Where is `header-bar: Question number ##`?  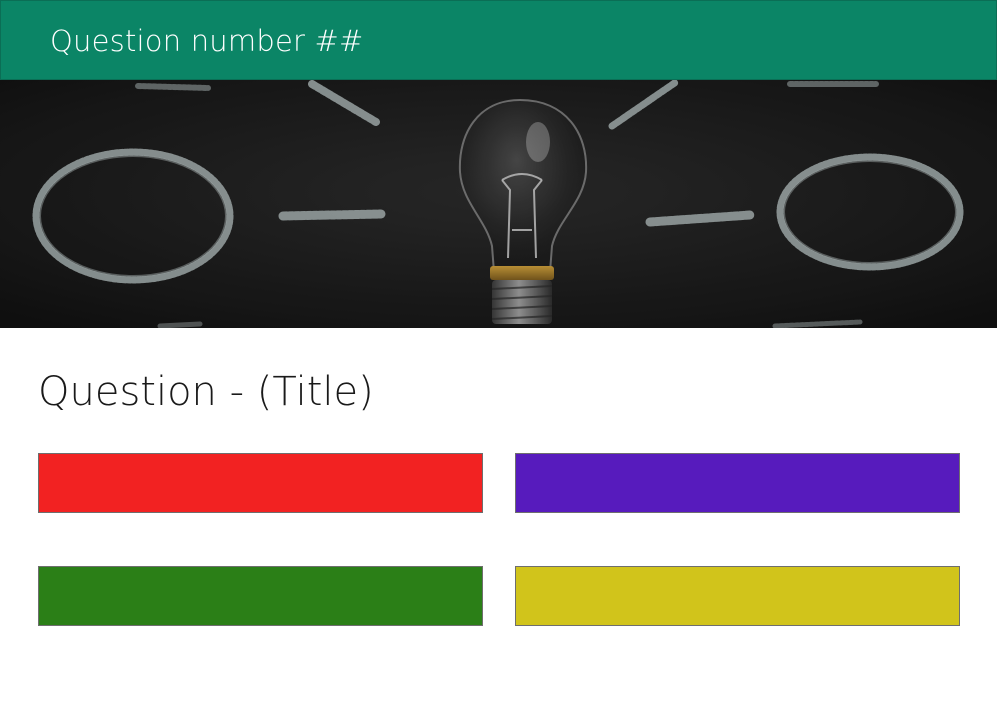
header-bar: Question number ## is located at coordinates (498, 40).